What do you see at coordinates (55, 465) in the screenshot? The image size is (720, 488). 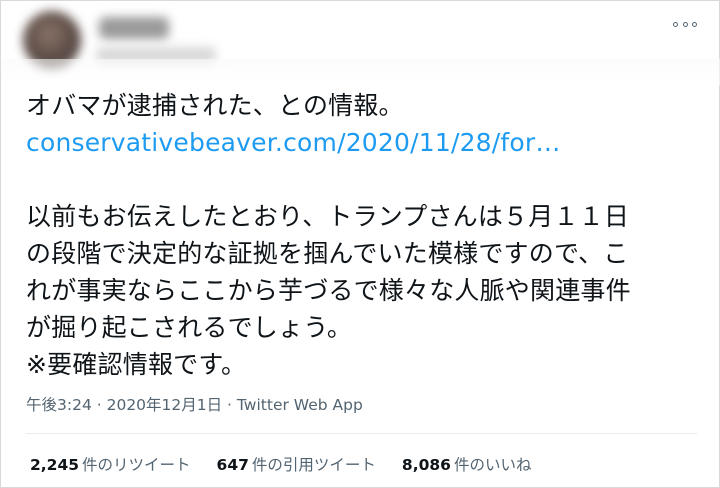 I see `retweets-count: 2,245` at bounding box center [55, 465].